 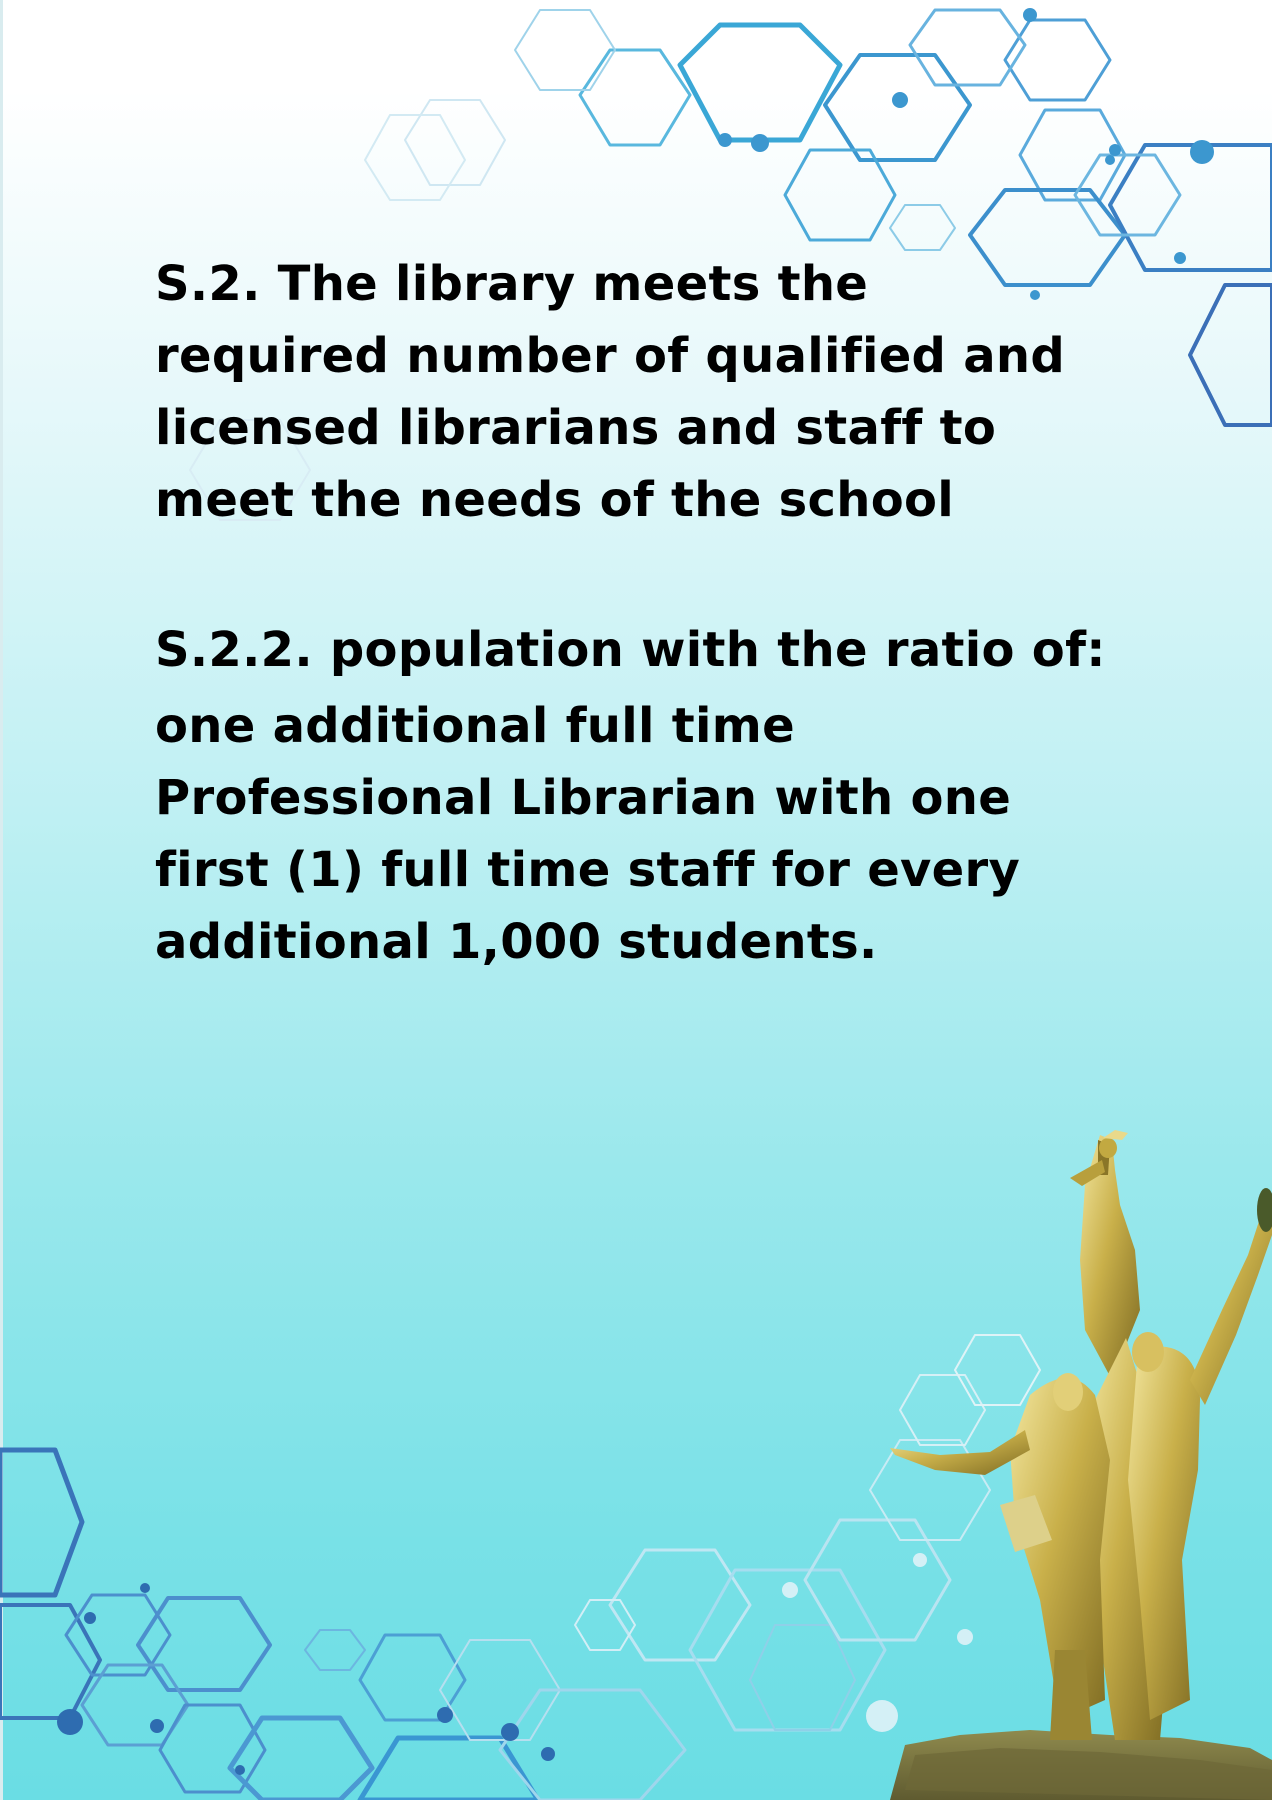 What do you see at coordinates (630, 650) in the screenshot?
I see `standard-subheading: S.2.2. population with the ratio of:` at bounding box center [630, 650].